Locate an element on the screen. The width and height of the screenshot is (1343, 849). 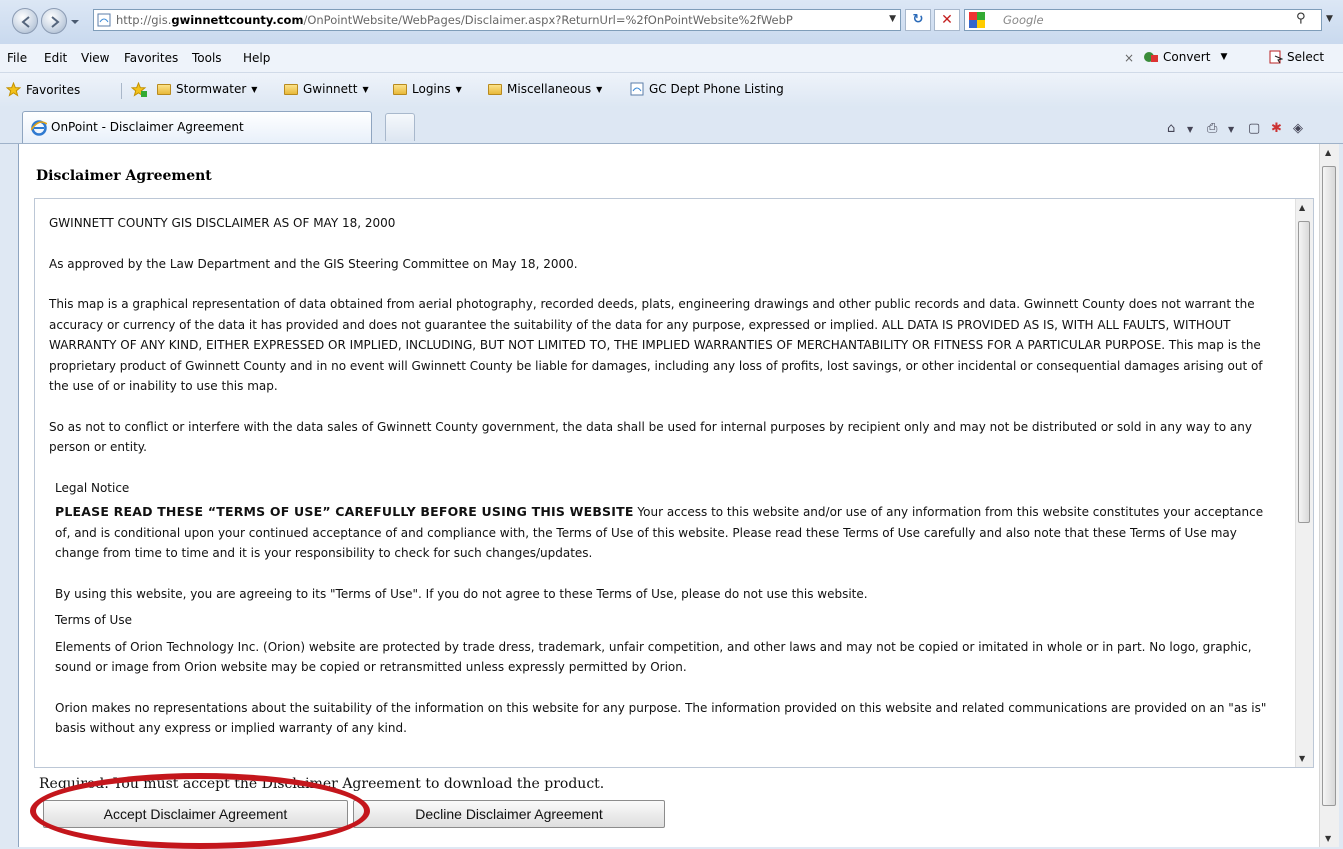
tools-icon: ✱ is located at coordinates (1276, 128).